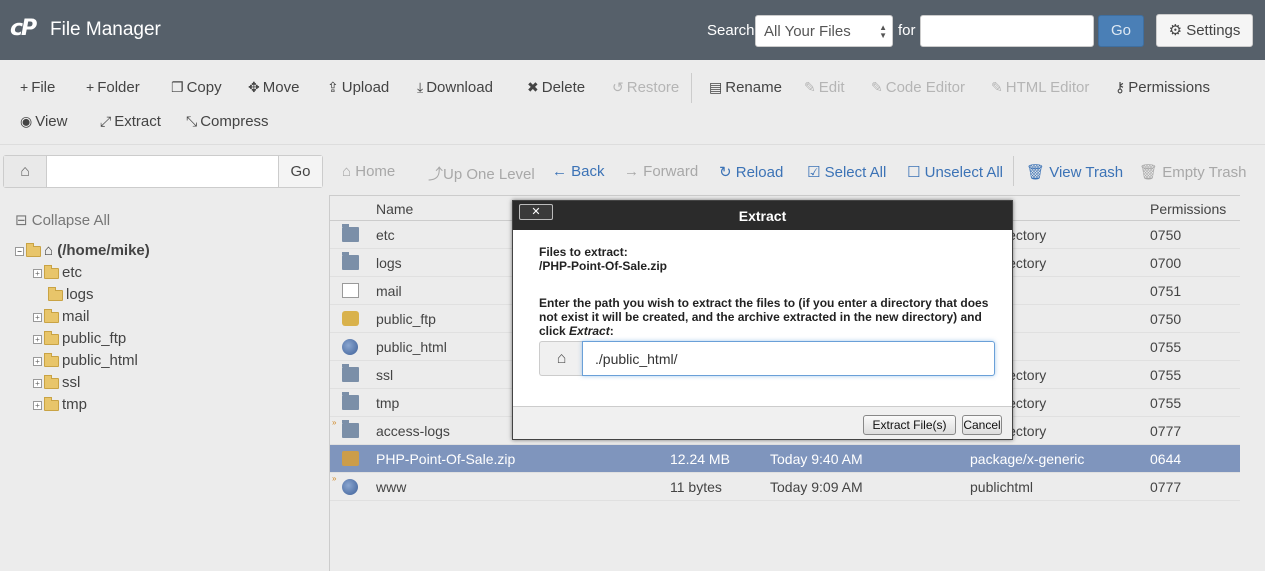 This screenshot has height=571, width=1265. I want to click on settings-button: ⚙ Settings, so click(1204, 30).